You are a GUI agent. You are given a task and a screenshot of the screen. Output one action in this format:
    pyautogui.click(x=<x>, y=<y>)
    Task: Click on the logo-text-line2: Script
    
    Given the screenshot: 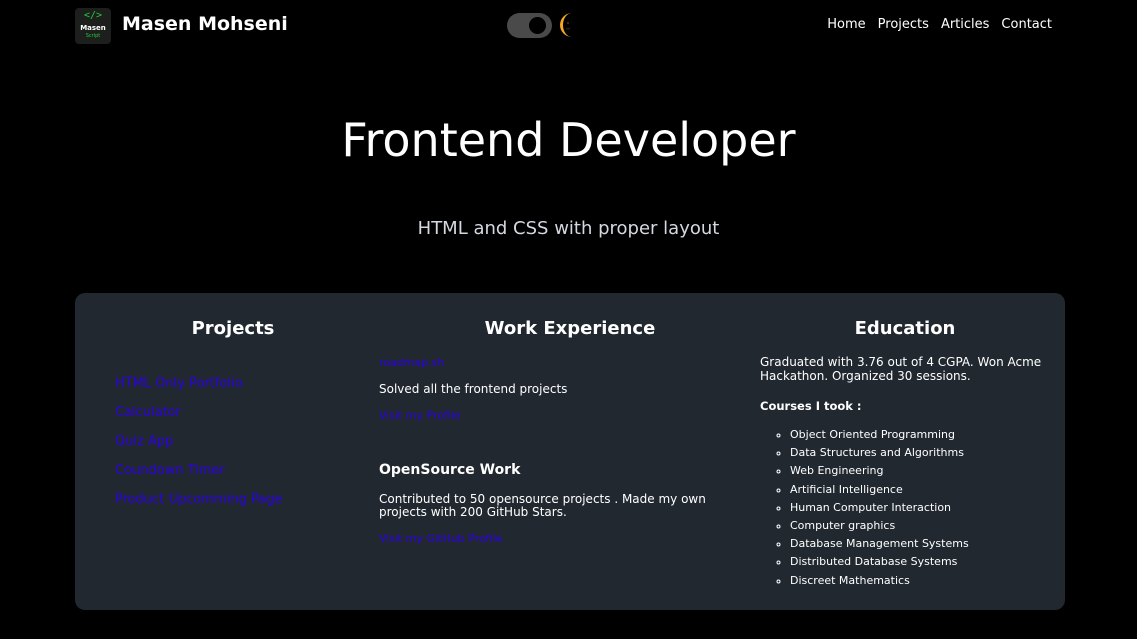 What is the action you would take?
    pyautogui.click(x=93, y=36)
    